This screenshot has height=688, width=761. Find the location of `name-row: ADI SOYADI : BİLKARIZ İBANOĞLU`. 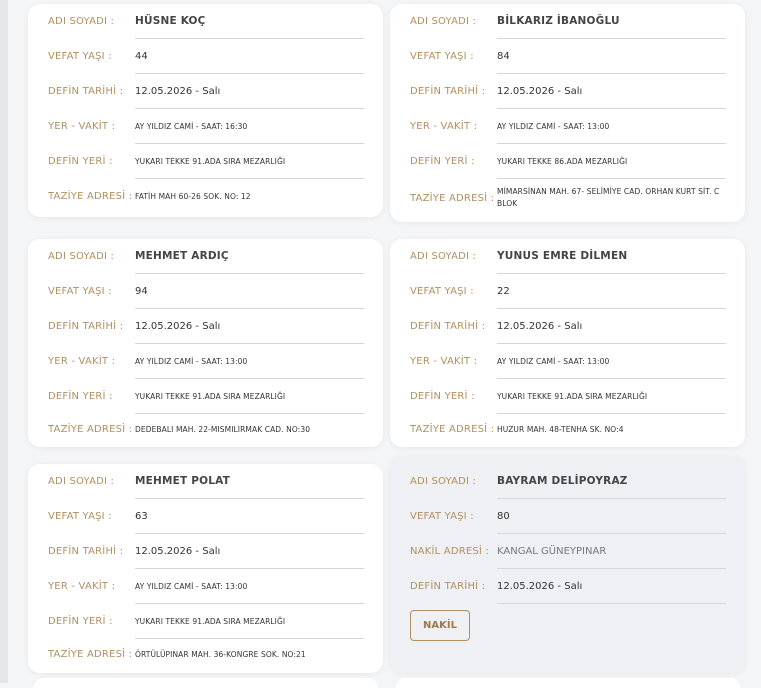

name-row: ADI SOYADI : BİLKARIZ İBANOĞLU is located at coordinates (568, 21).